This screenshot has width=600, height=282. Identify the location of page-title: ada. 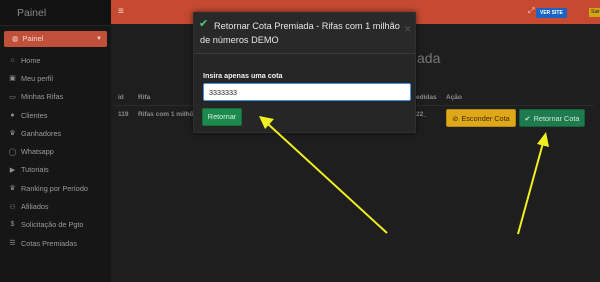
(429, 58).